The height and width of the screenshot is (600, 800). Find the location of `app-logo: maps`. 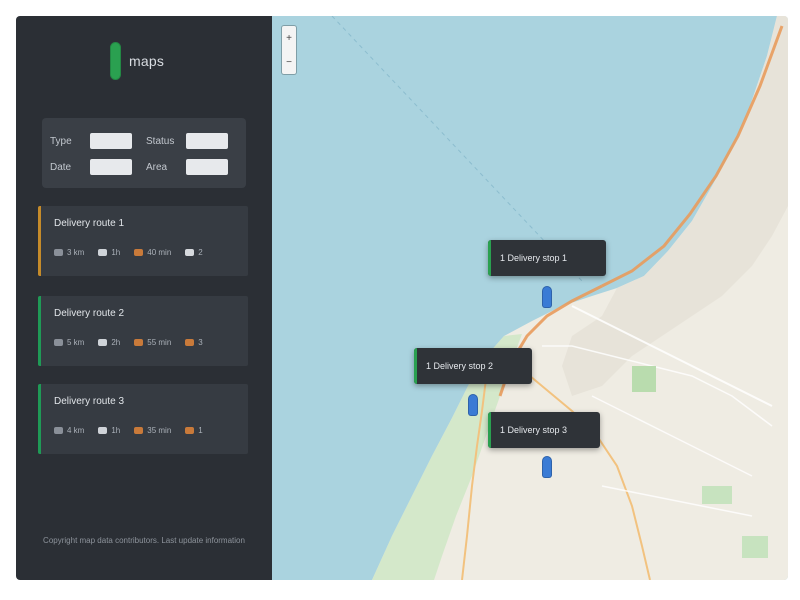

app-logo: maps is located at coordinates (137, 61).